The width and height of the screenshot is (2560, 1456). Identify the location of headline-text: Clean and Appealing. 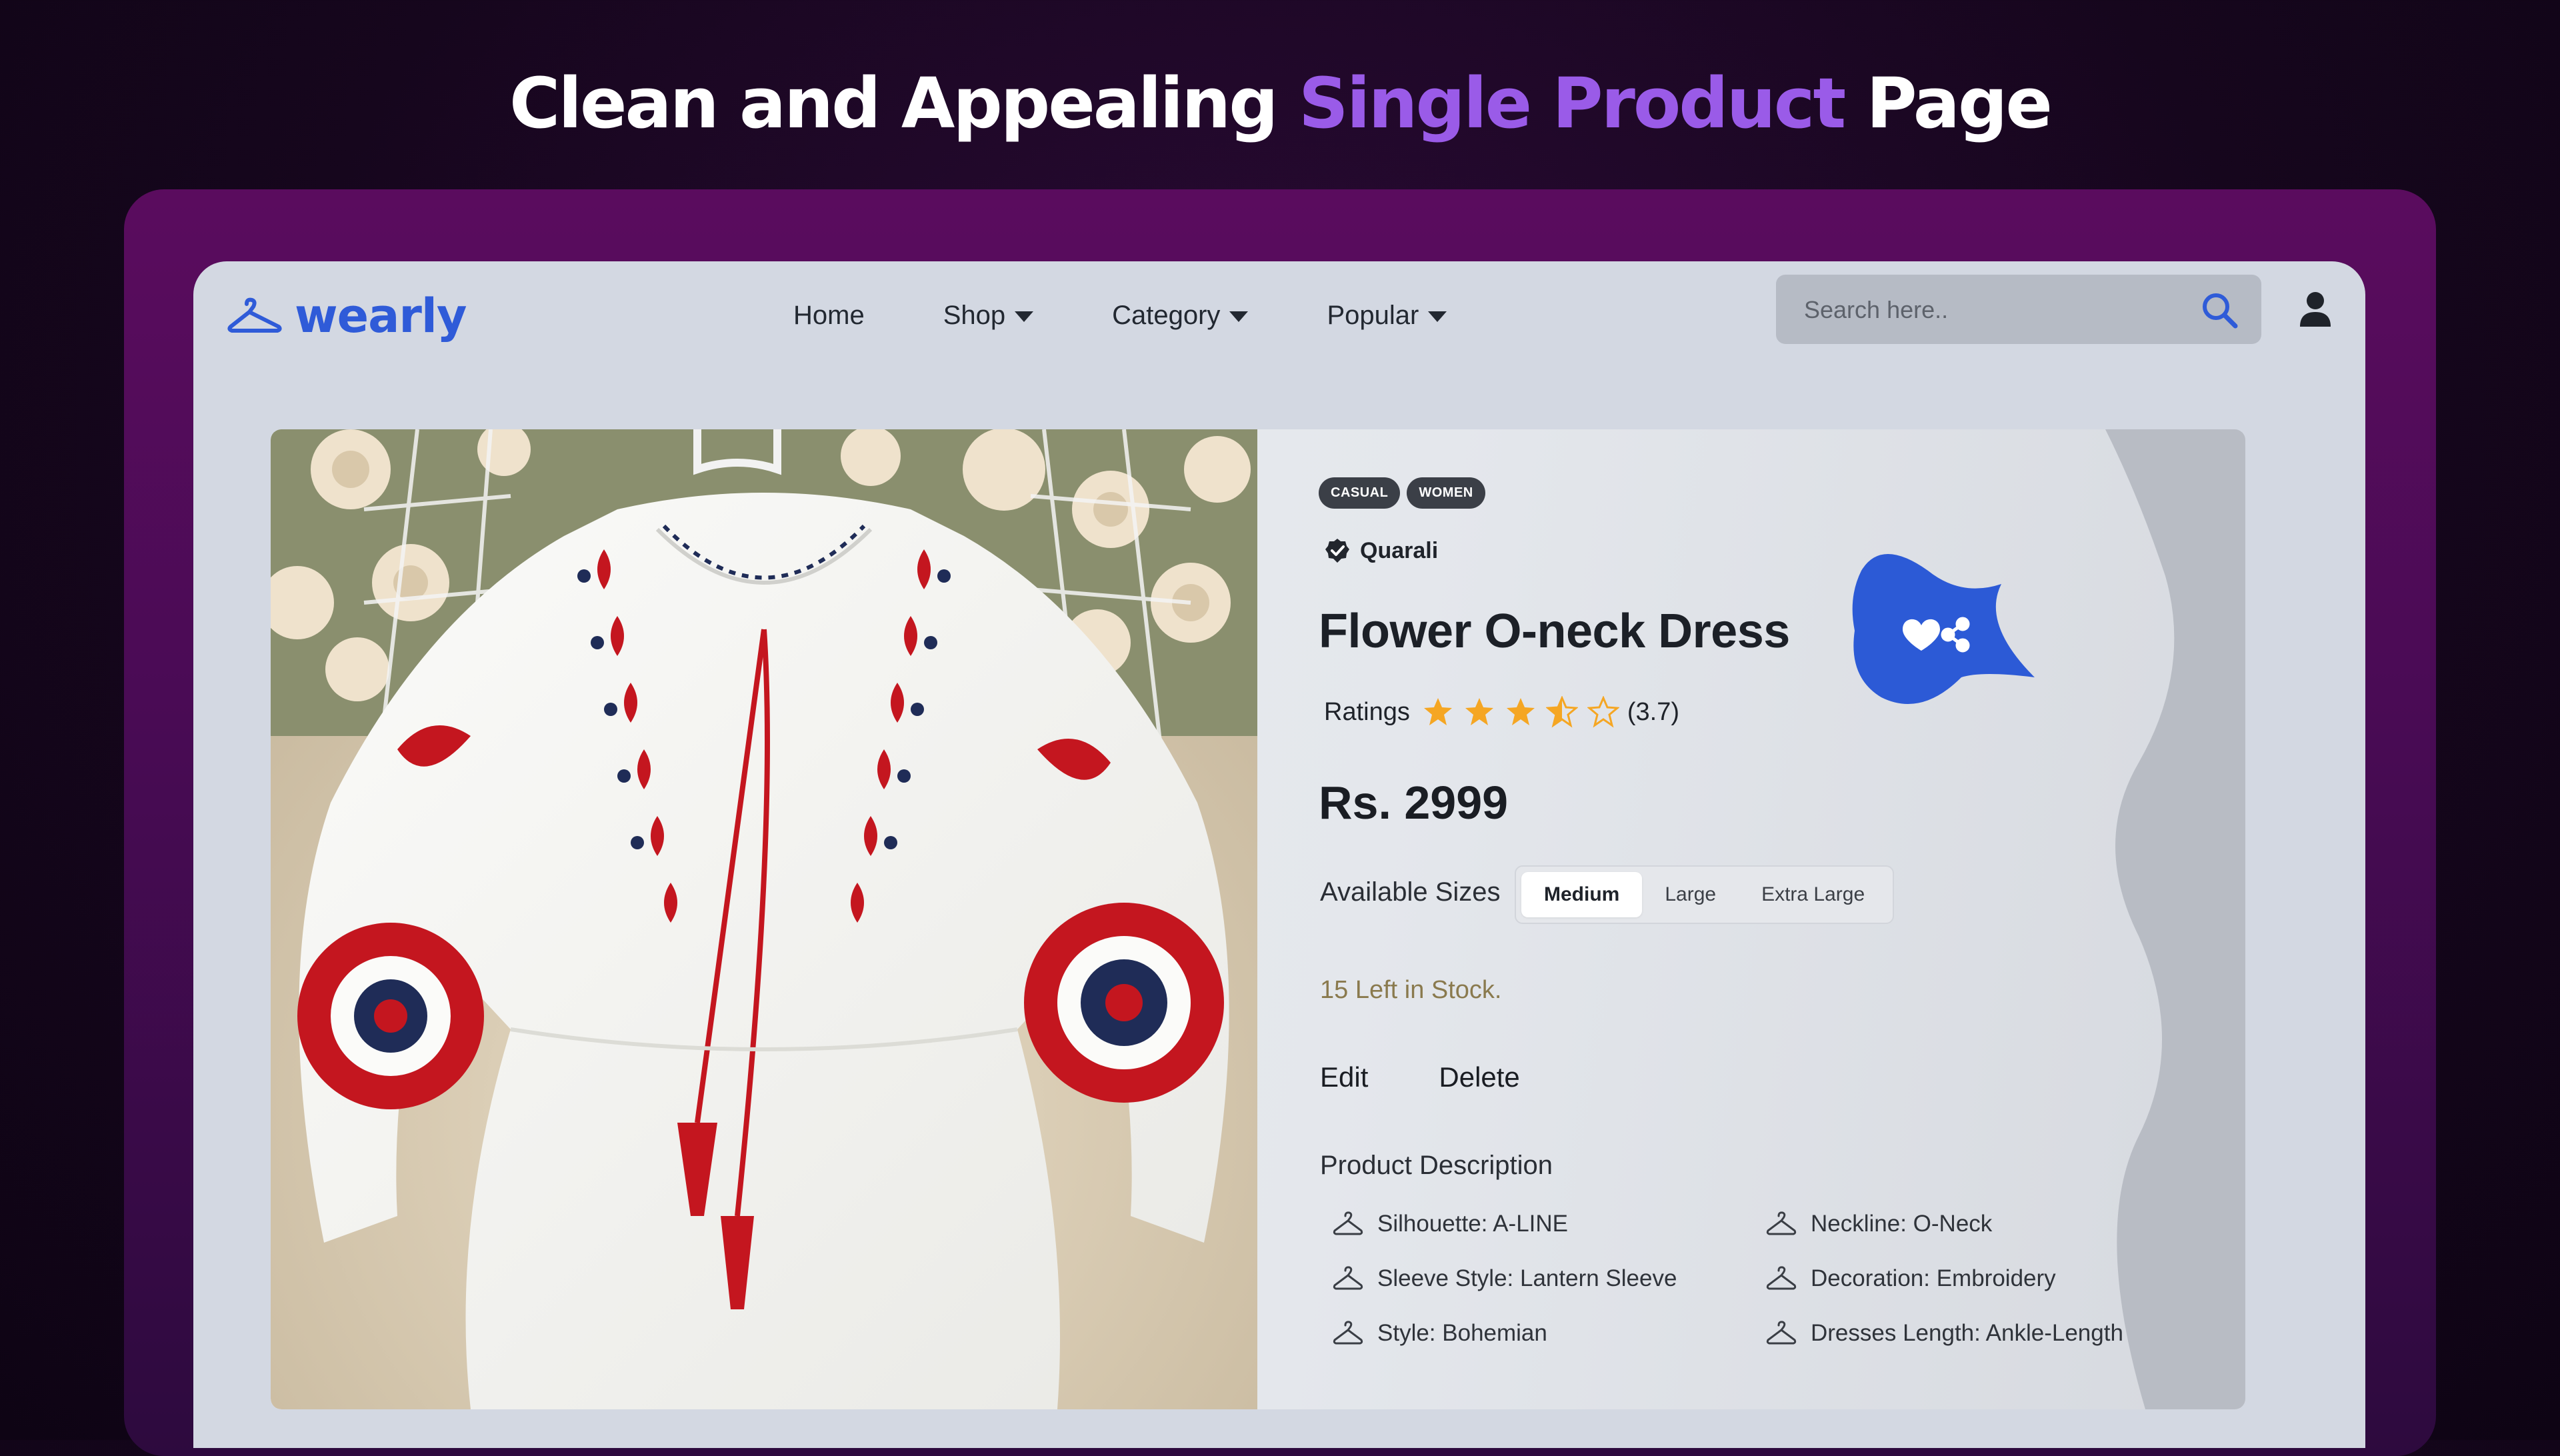
(904, 103).